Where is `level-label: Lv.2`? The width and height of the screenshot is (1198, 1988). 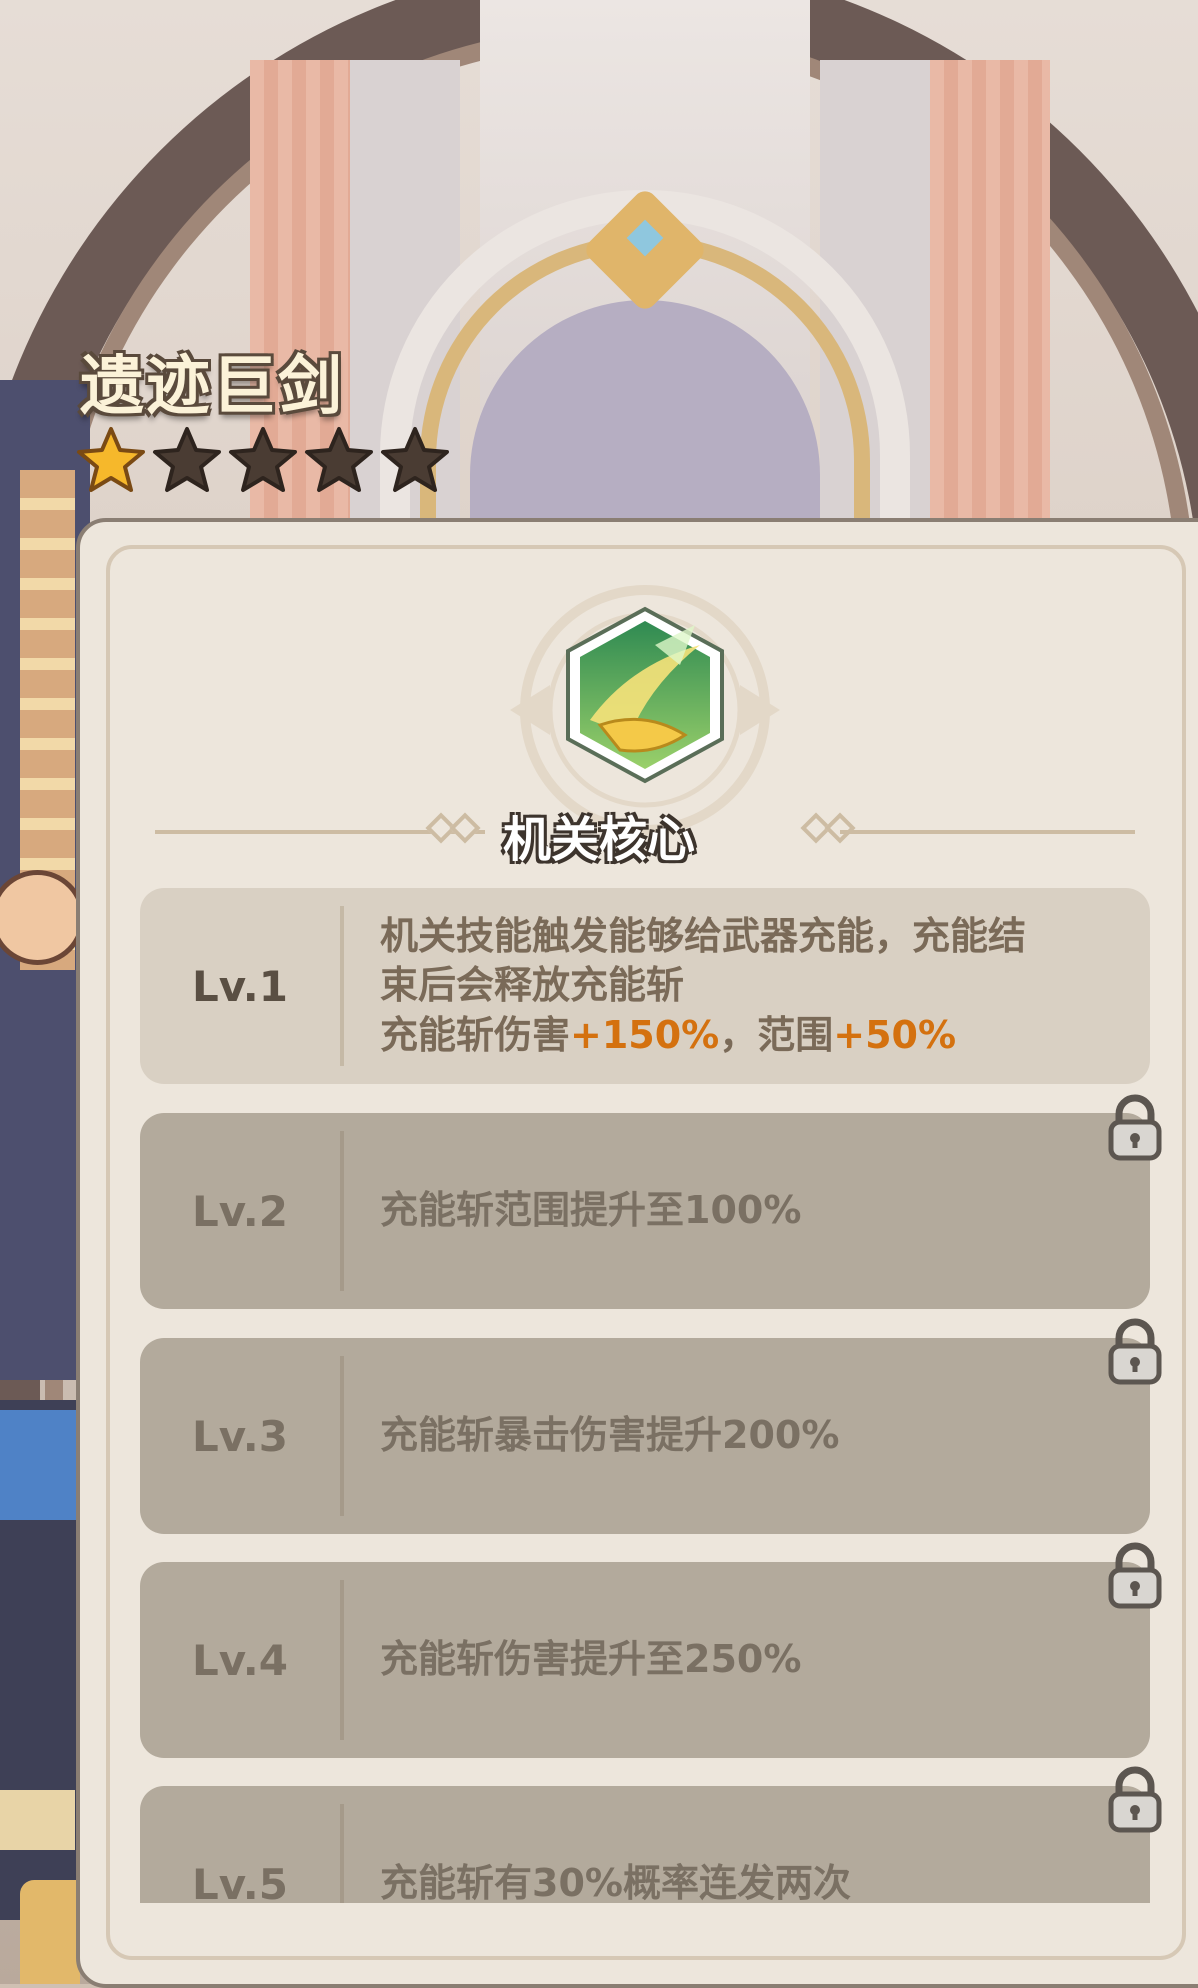
level-label: Lv.2 is located at coordinates (240, 1211).